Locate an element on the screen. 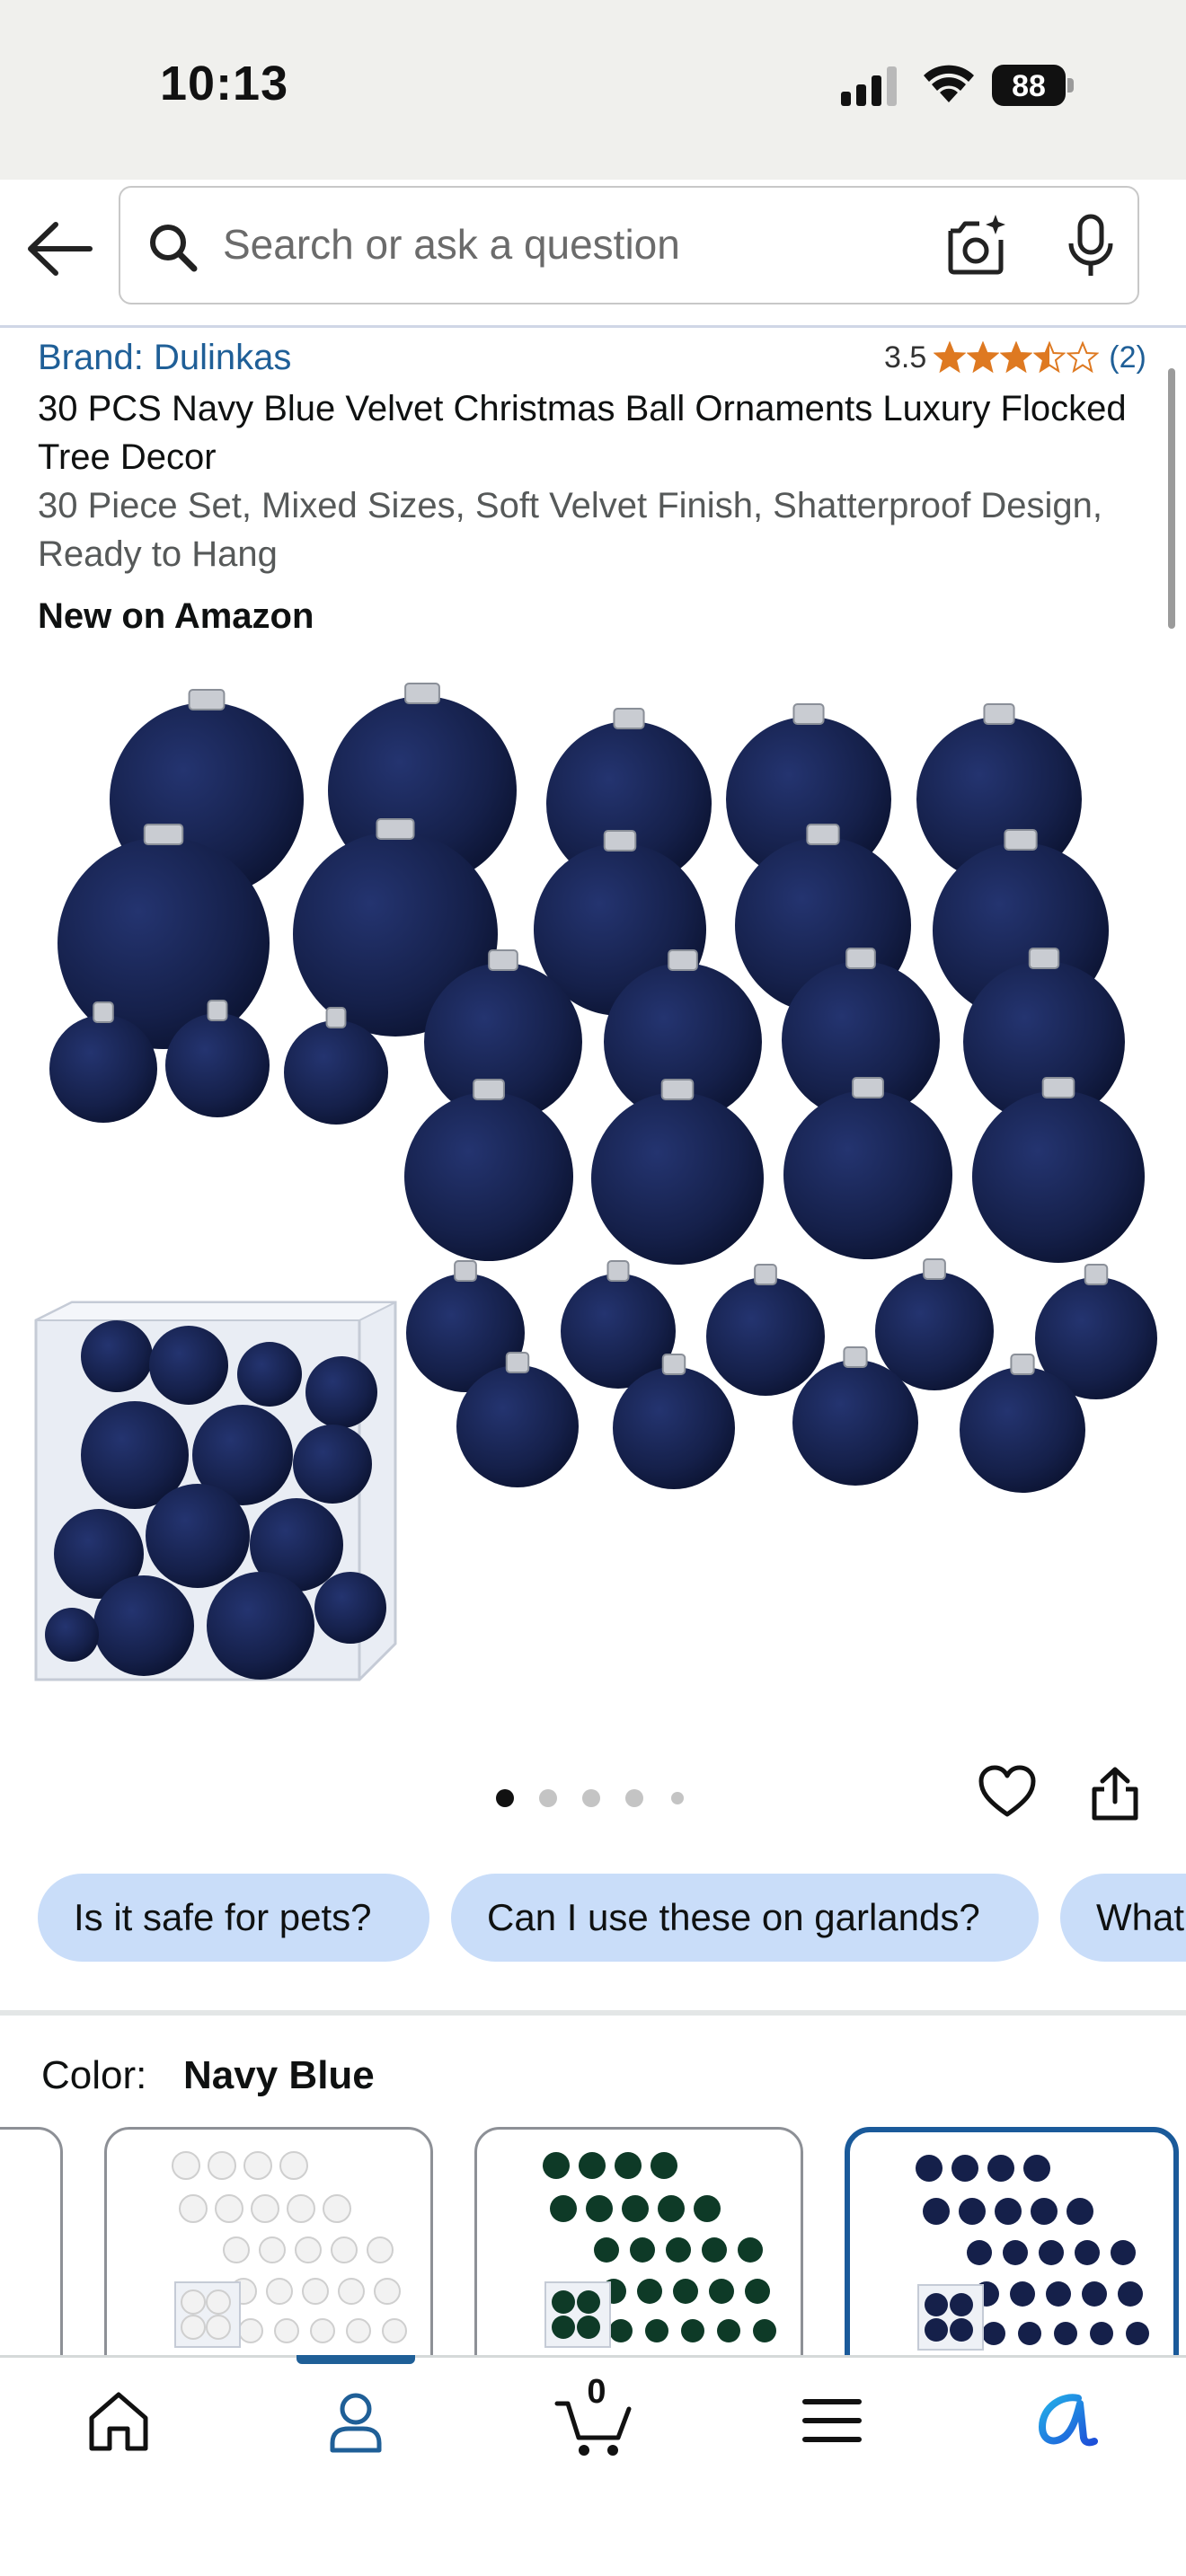  cart-count-badge: 0 is located at coordinates (596, 2392).